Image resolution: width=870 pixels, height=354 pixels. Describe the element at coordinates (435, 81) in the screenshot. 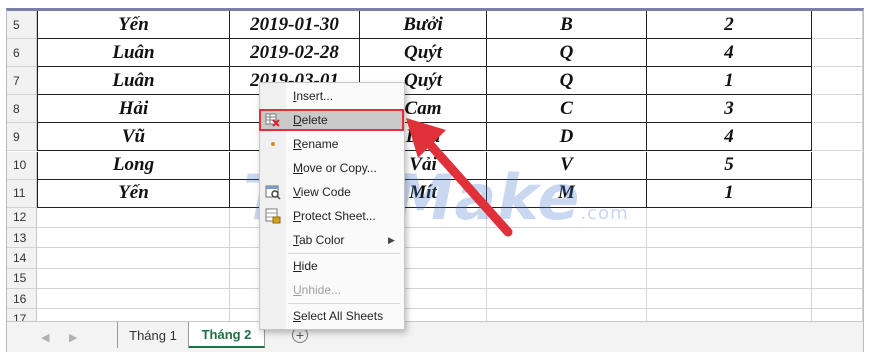

I see `table-row: 7 Luân 2019-03-01 Quýt Q 1` at that location.